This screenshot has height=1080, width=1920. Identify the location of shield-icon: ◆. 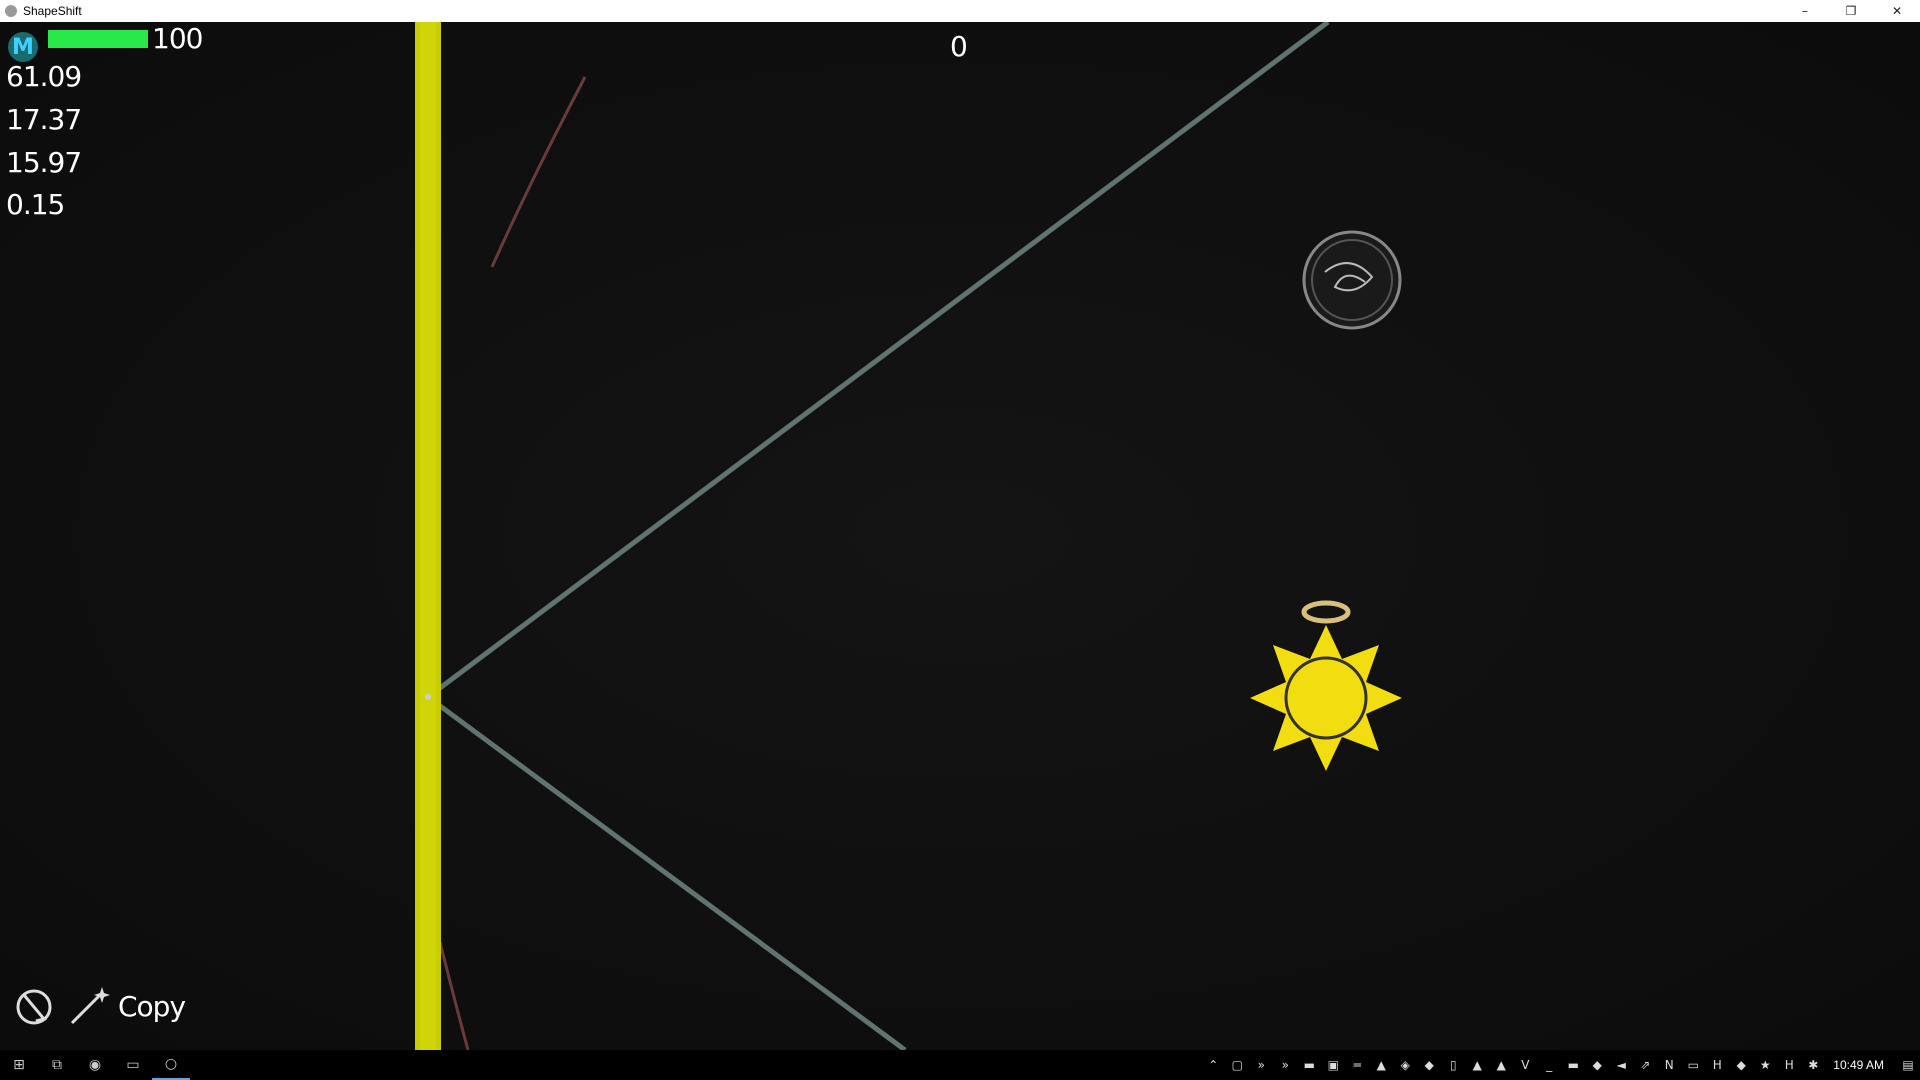
(1597, 1065).